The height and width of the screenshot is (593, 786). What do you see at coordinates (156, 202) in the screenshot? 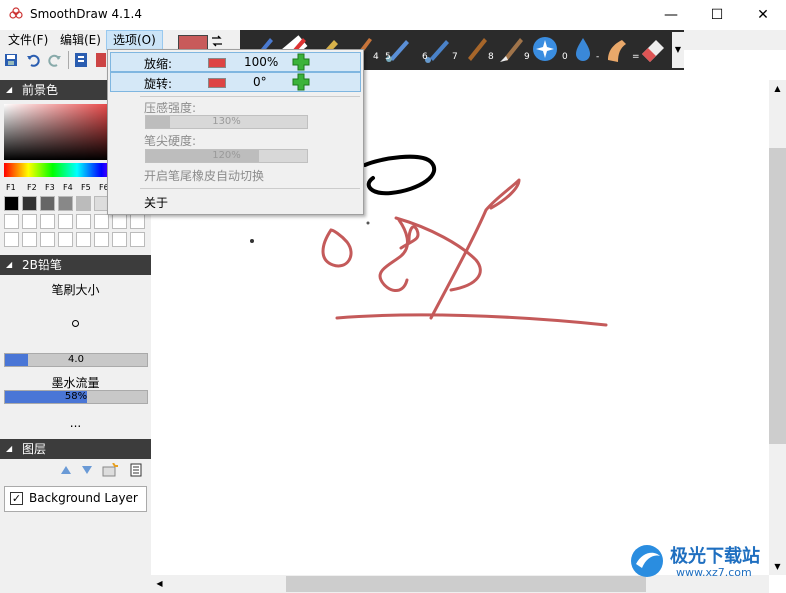
I see `about-menu-item: 关于` at bounding box center [156, 202].